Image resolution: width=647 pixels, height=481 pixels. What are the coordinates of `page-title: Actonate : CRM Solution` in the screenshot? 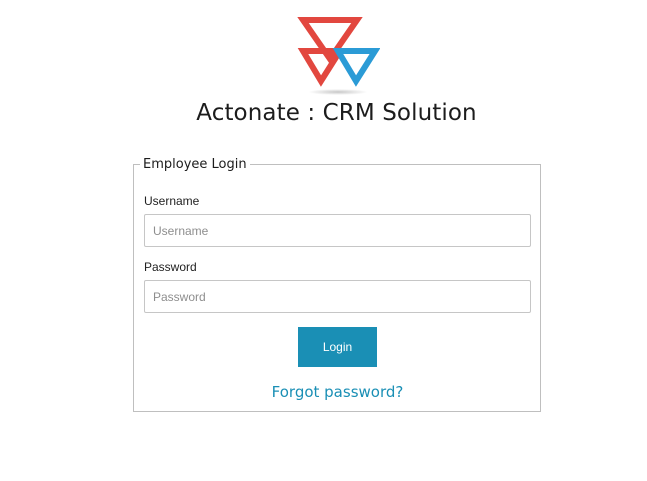 It's located at (336, 113).